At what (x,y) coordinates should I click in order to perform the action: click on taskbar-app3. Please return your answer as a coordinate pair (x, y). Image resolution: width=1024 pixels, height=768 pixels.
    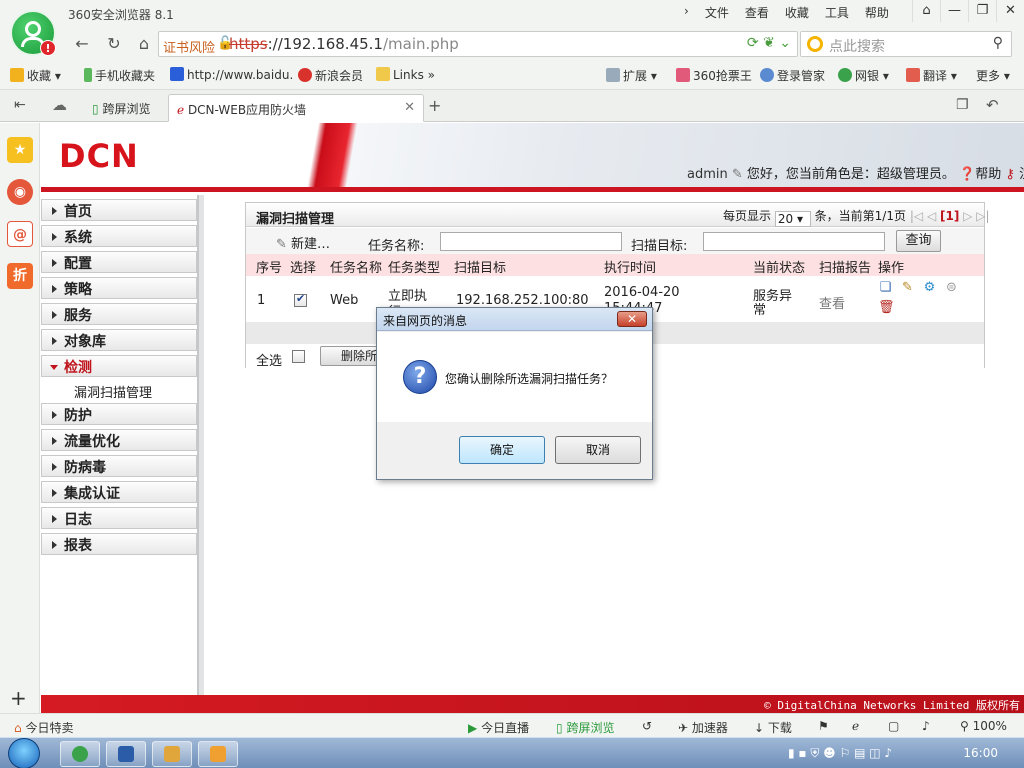
    Looking at the image, I should click on (172, 754).